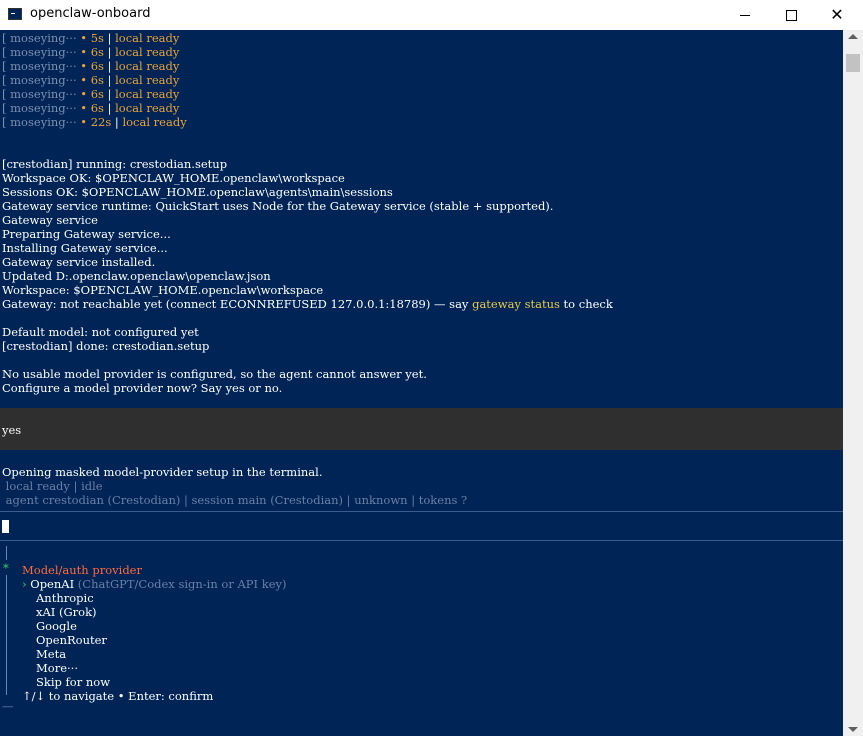 The height and width of the screenshot is (736, 863). What do you see at coordinates (853, 63) in the screenshot?
I see `scroll-thumb` at bounding box center [853, 63].